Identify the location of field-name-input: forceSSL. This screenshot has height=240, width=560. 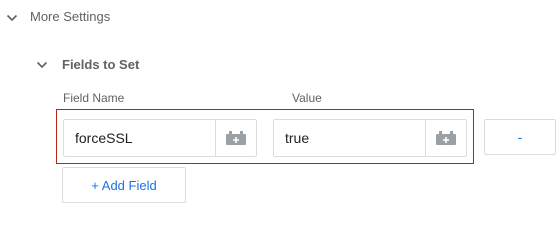
(160, 138).